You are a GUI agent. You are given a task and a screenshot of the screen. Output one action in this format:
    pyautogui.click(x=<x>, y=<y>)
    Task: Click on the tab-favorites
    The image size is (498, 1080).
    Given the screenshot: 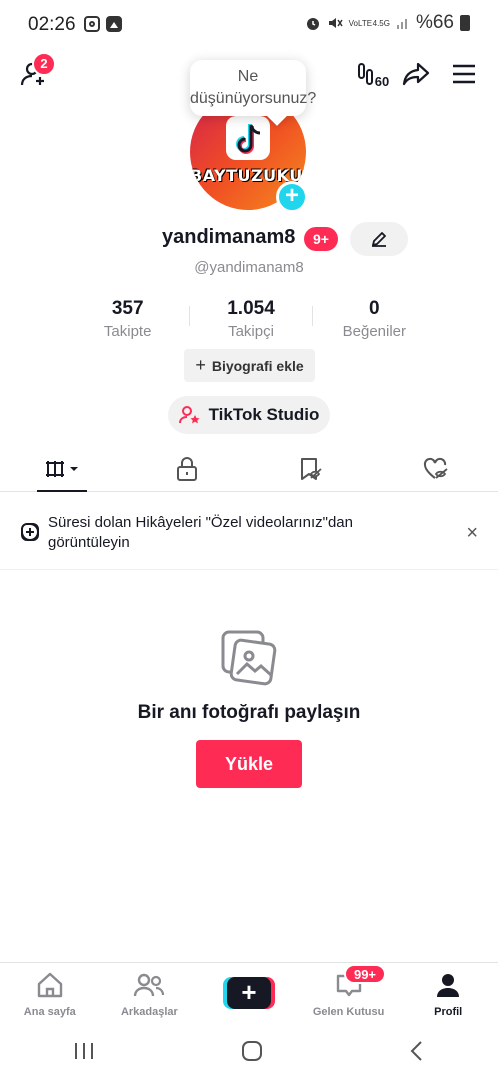 What is the action you would take?
    pyautogui.click(x=311, y=468)
    